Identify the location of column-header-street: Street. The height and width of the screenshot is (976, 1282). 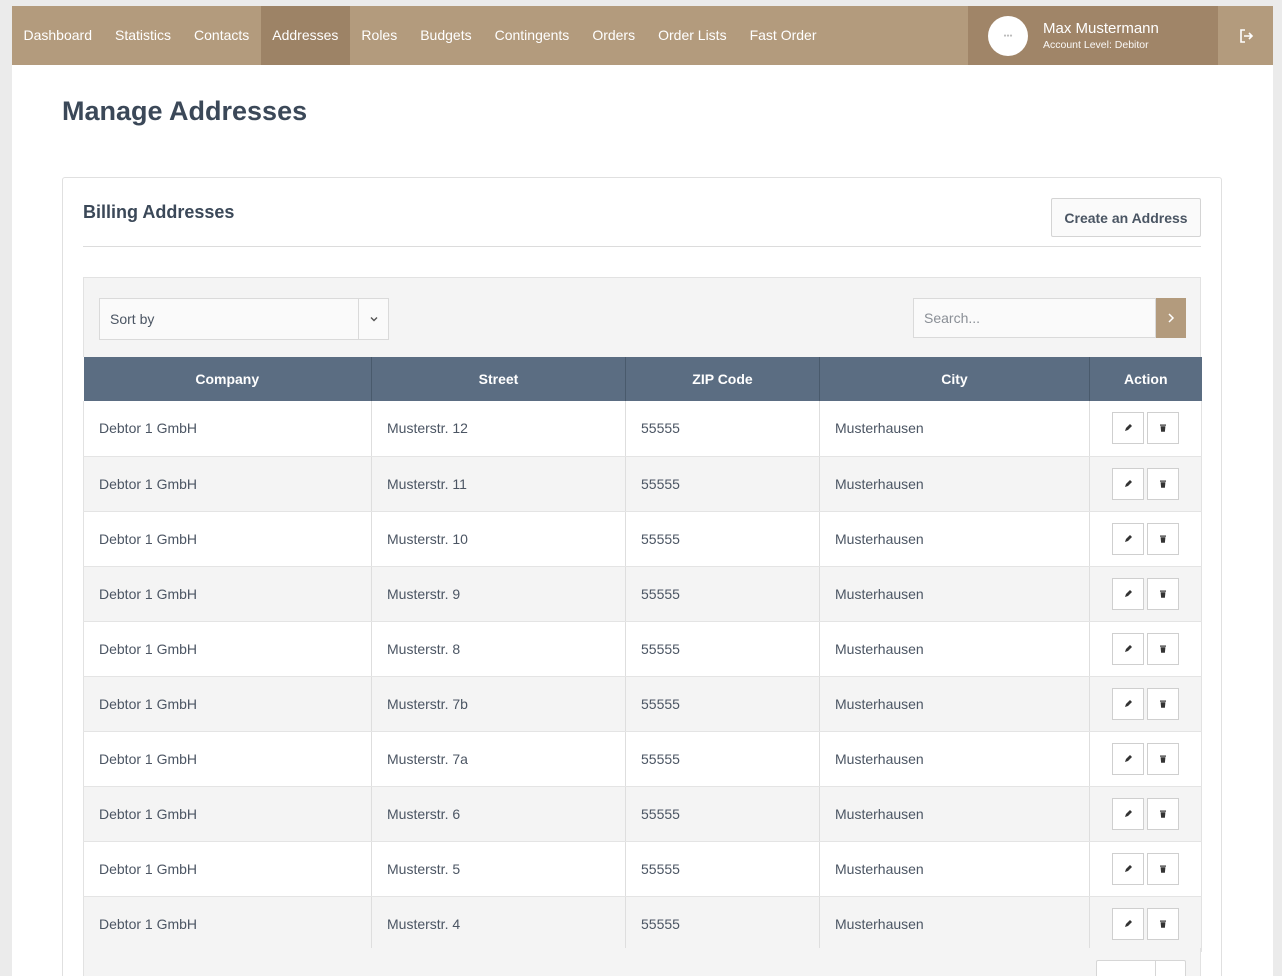
(498, 379).